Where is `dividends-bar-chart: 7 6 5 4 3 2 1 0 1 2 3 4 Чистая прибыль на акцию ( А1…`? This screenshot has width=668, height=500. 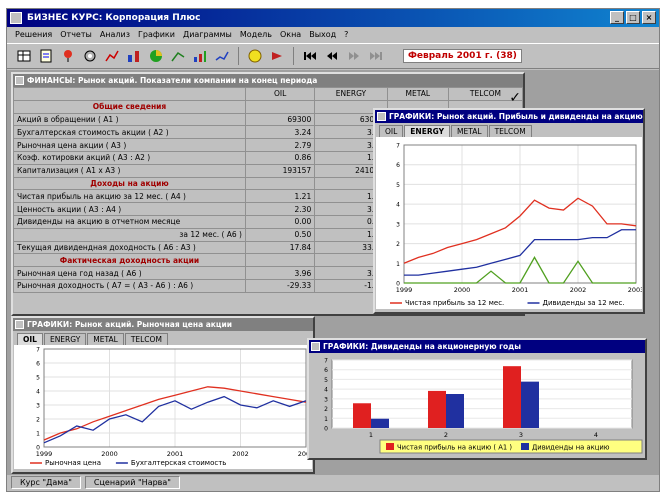 dividends-bar-chart: 7 6 5 4 3 2 1 0 1 2 3 4 Чистая прибыль на акцию ( А1… is located at coordinates (477, 405).